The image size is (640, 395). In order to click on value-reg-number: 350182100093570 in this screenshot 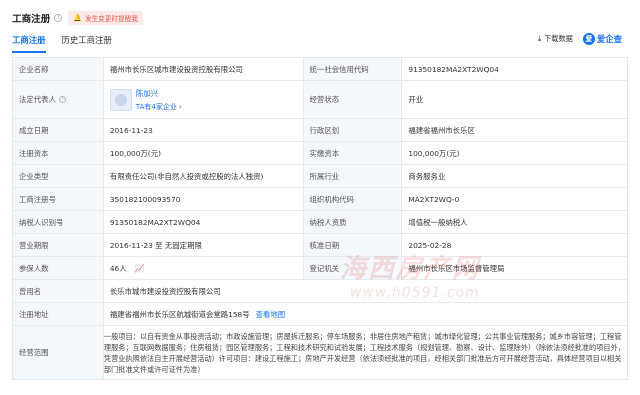, I will do `click(204, 199)`.